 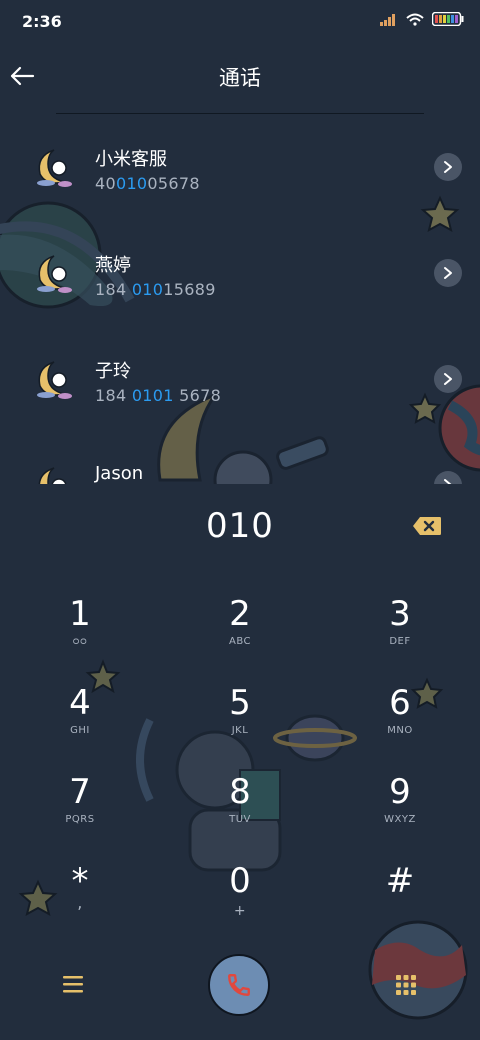 I want to click on contact-number: 184 01015689, so click(x=155, y=289).